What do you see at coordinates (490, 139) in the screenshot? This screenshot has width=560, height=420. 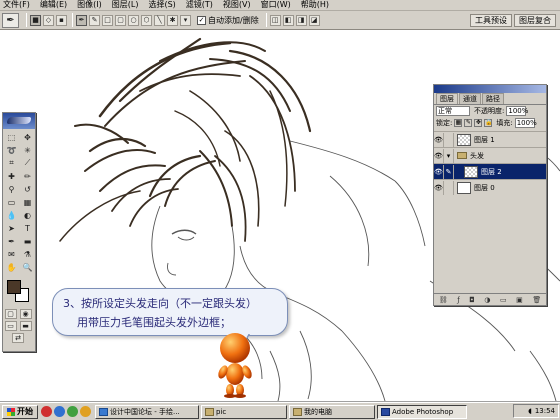 I see `layer-row-layer1: 👁 图层 1` at bounding box center [490, 139].